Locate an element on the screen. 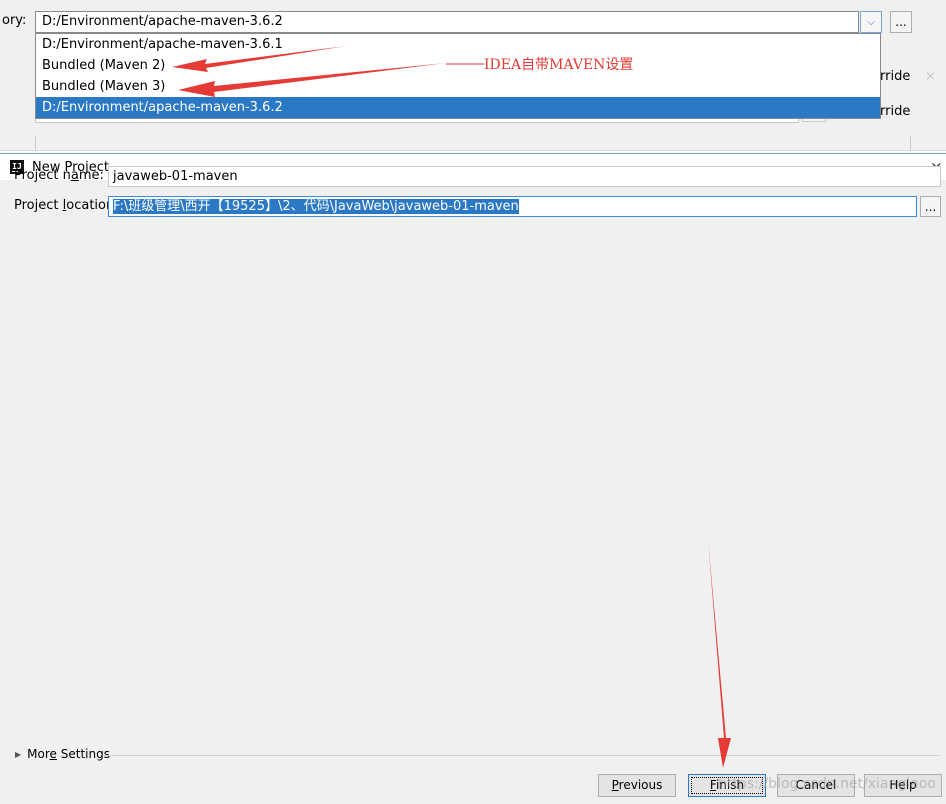  cancel-button: Cancel is located at coordinates (816, 785).